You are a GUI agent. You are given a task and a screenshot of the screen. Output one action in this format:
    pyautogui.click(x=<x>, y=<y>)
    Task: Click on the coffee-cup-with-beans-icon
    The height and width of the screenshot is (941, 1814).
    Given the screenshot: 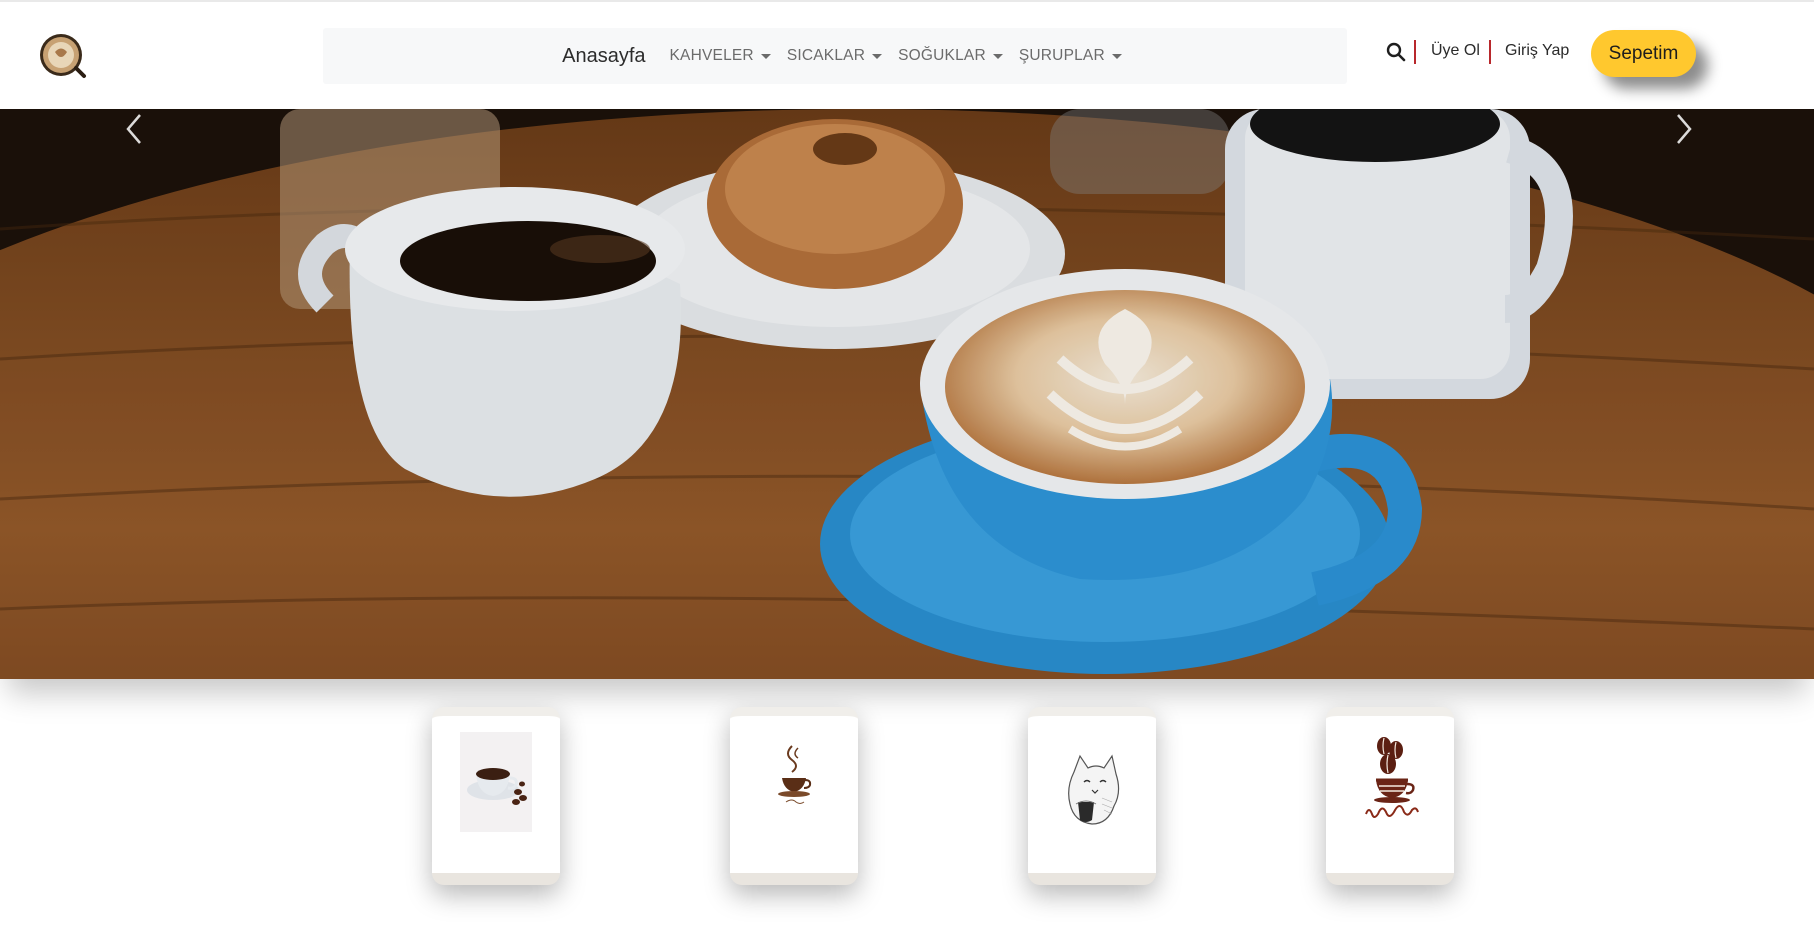 What is the action you would take?
    pyautogui.click(x=496, y=782)
    